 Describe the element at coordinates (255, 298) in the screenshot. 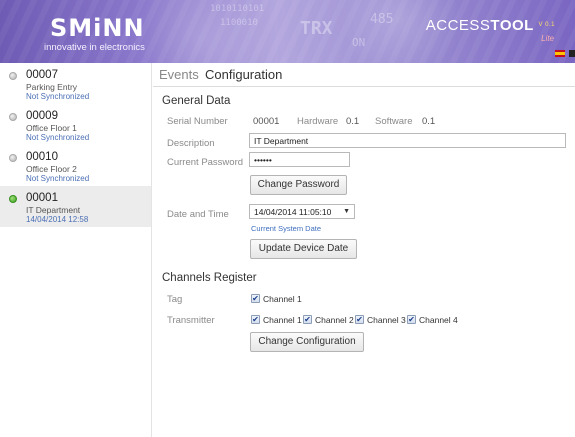

I see `tag-channel-1-checkbox: ✔` at that location.